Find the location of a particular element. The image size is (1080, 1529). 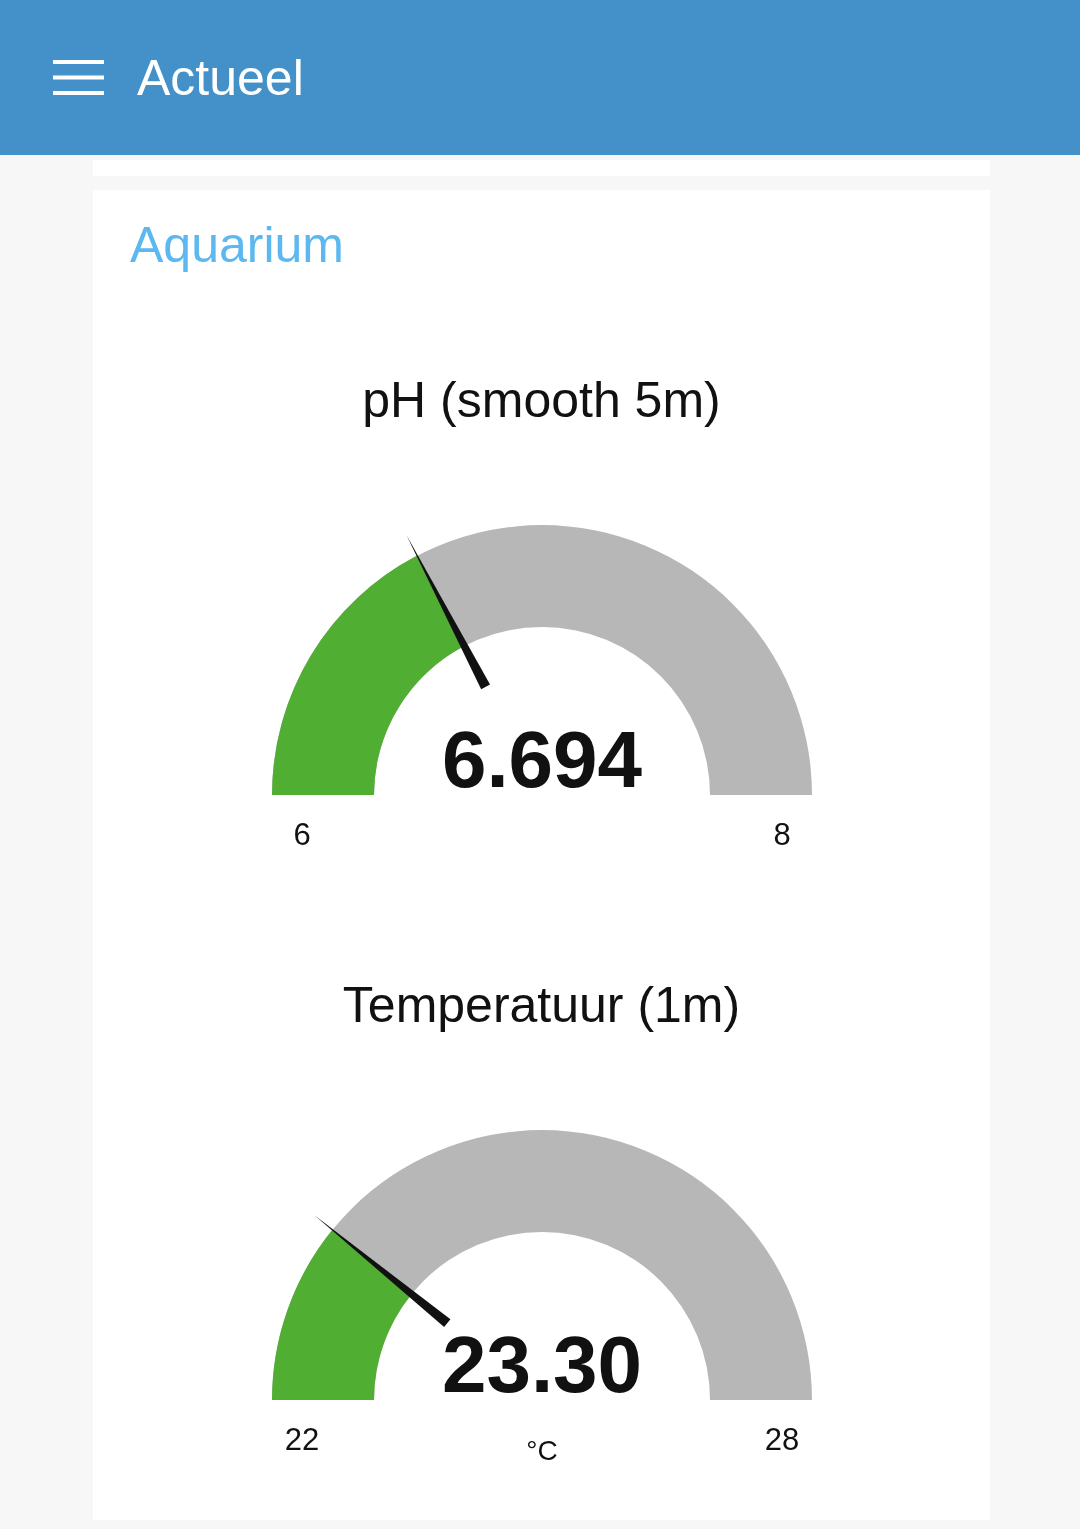

gauge-unit: °C is located at coordinates (541, 1450).